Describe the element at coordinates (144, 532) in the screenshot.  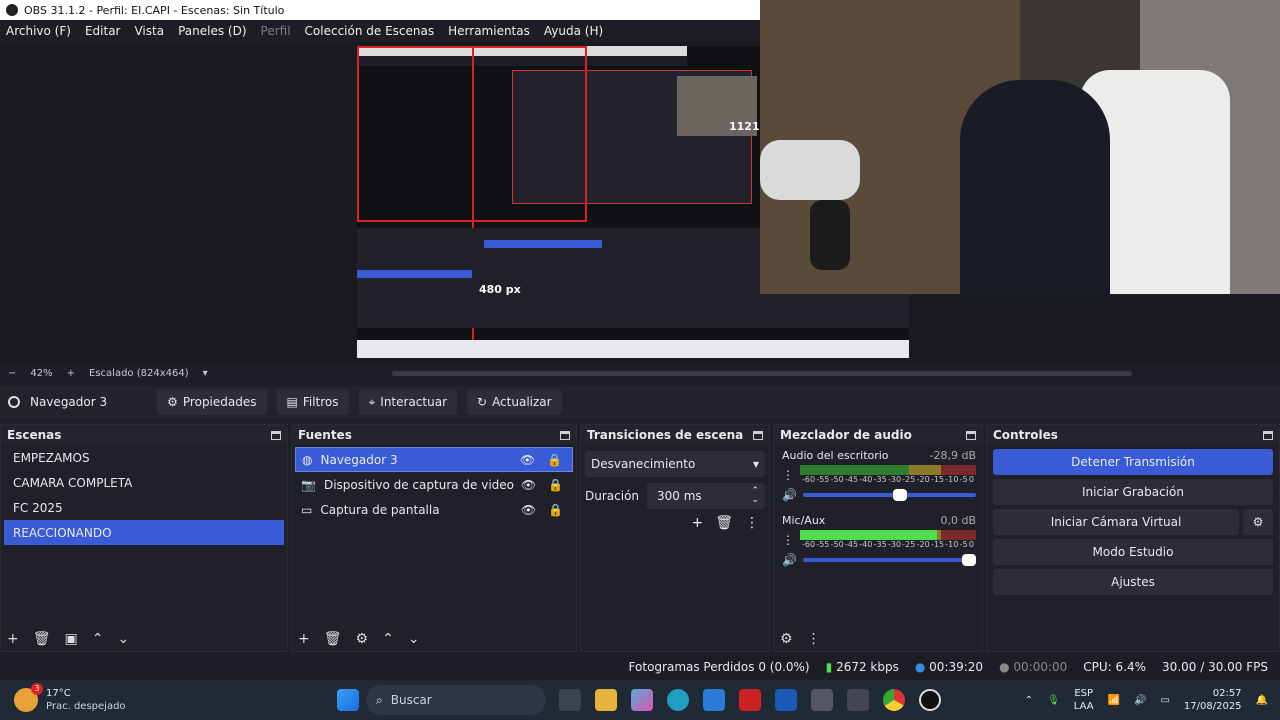
I see `scene-item-selected: REACCIONANDO` at that location.